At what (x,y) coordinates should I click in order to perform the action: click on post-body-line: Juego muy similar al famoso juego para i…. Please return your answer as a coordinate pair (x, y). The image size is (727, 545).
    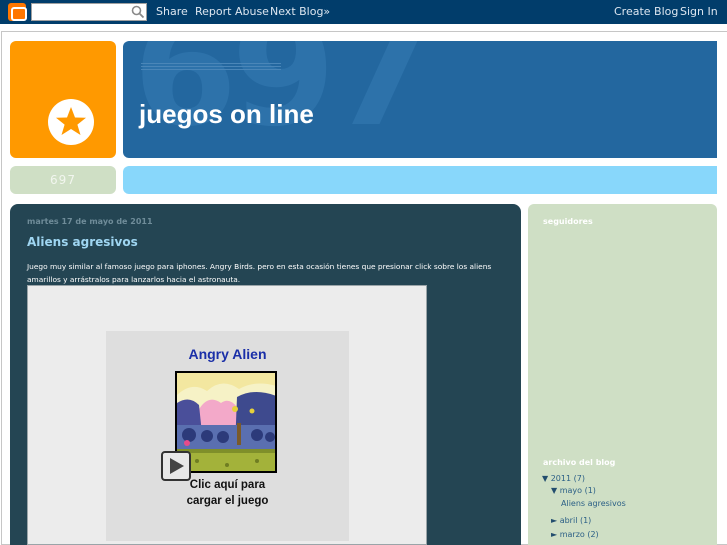
    Looking at the image, I should click on (259, 266).